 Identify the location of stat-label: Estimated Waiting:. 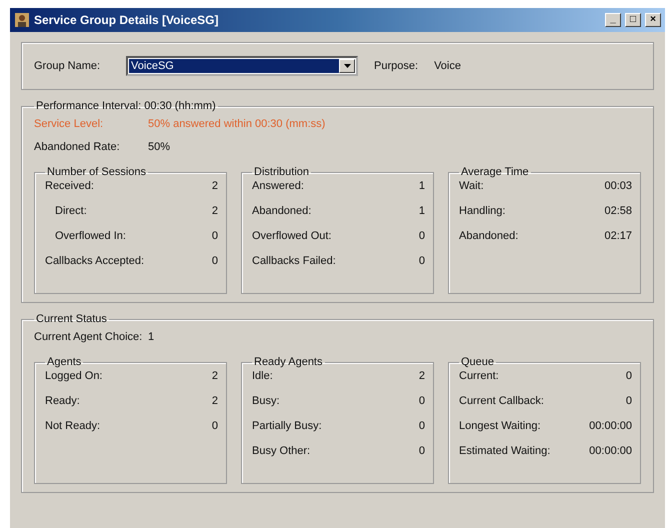
(504, 451).